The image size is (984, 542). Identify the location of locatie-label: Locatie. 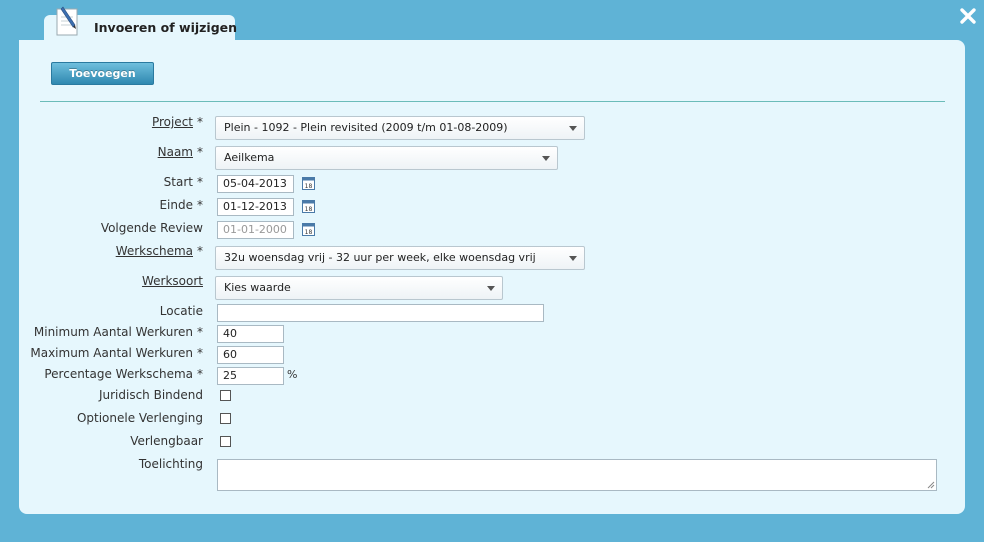
(181, 311).